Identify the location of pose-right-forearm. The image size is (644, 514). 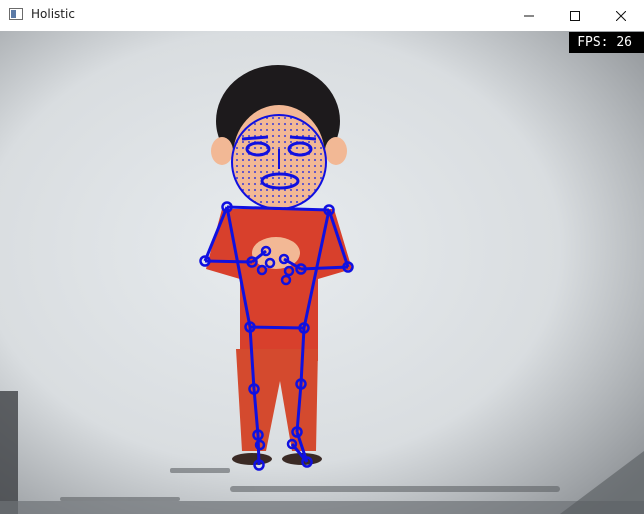
(324, 268).